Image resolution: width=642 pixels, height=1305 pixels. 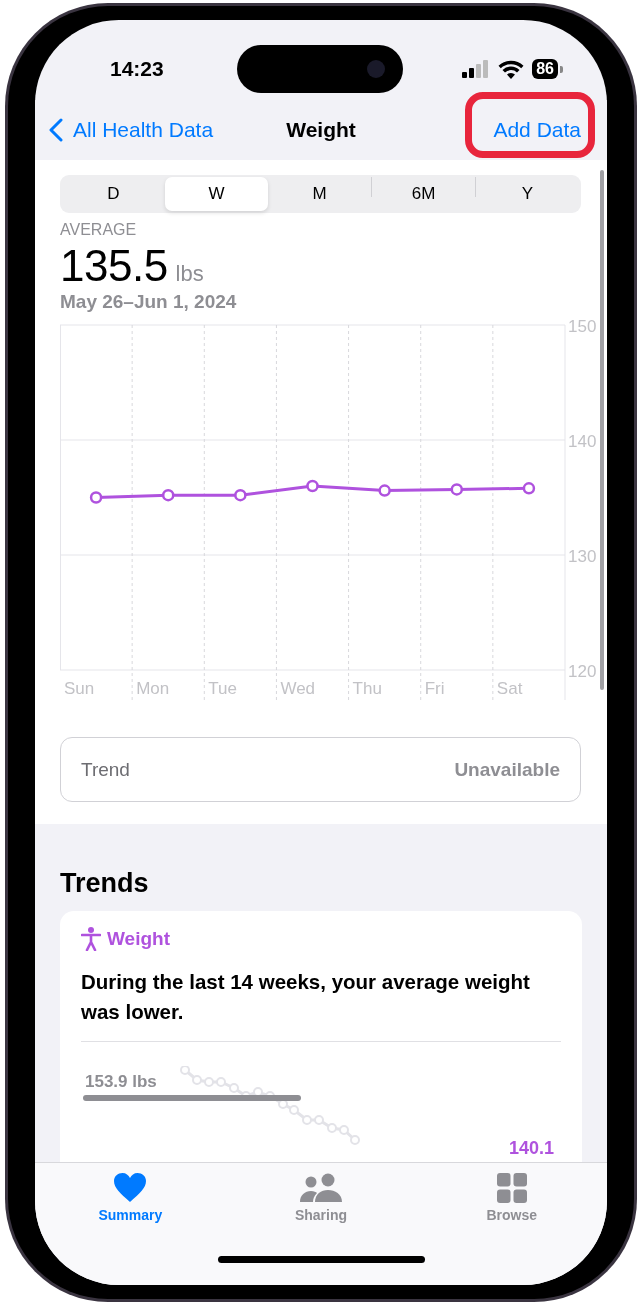 What do you see at coordinates (105, 769) in the screenshot?
I see `trend-label: Trend` at bounding box center [105, 769].